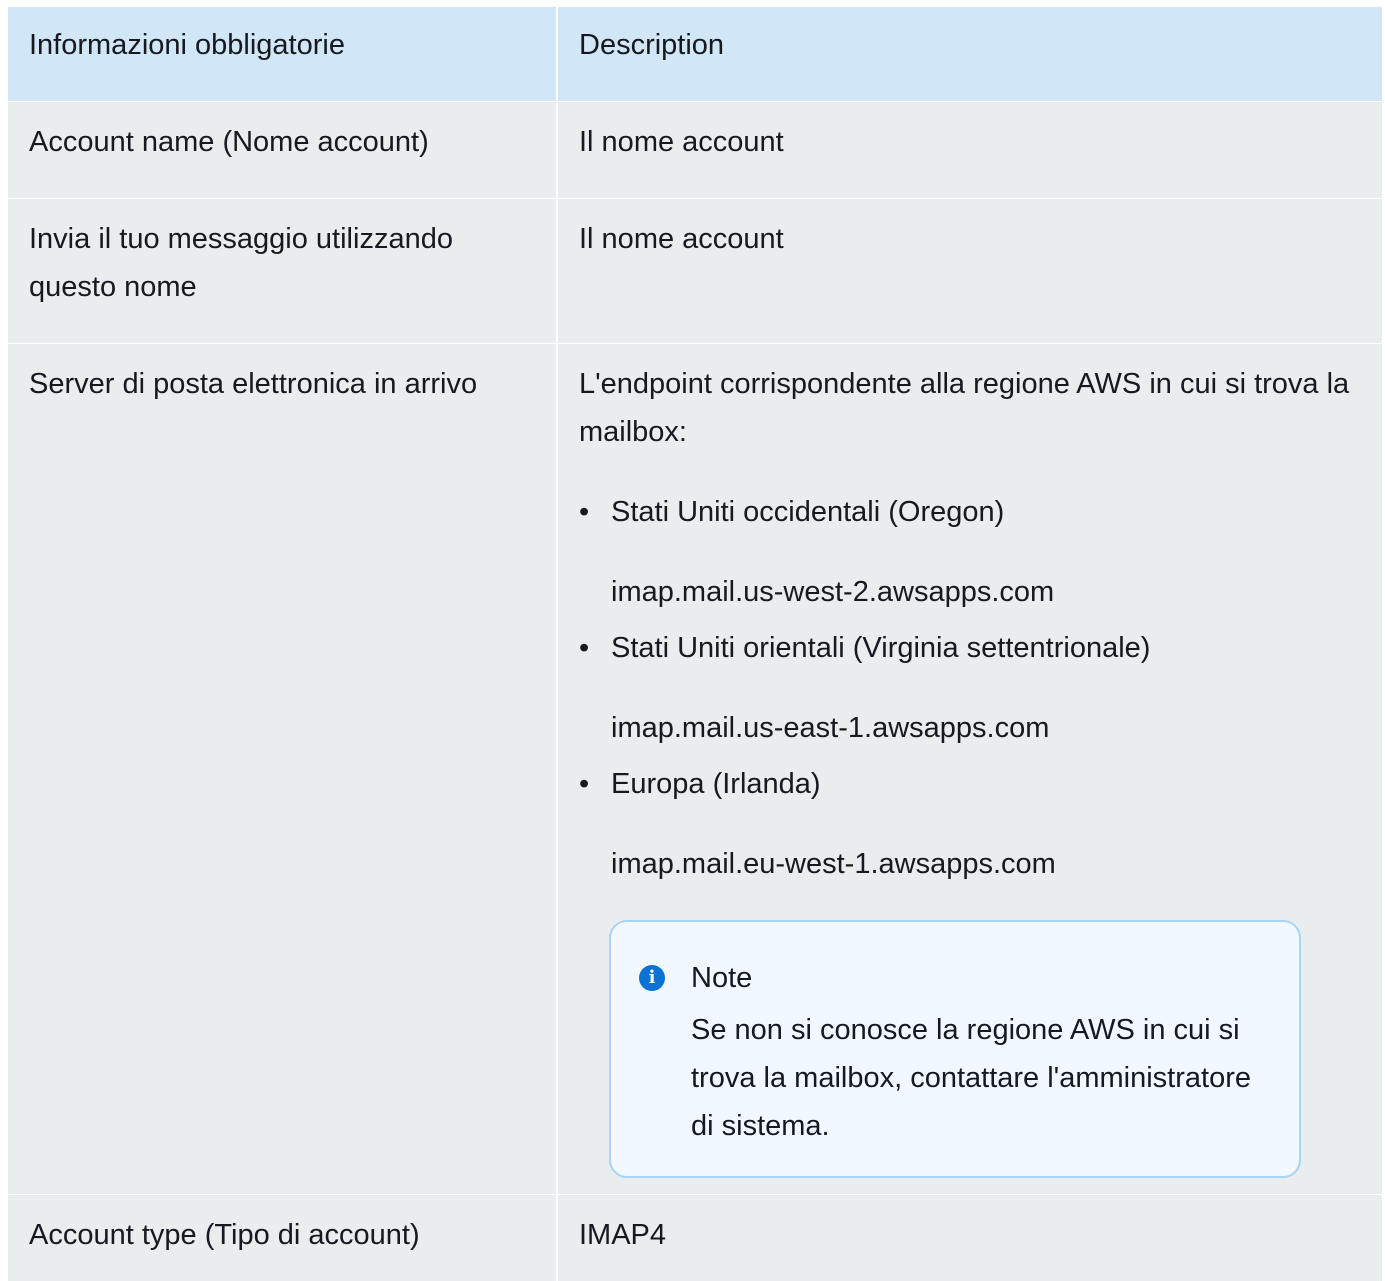 The height and width of the screenshot is (1281, 1385). Describe the element at coordinates (954, 978) in the screenshot. I see `note-header: i Note` at that location.